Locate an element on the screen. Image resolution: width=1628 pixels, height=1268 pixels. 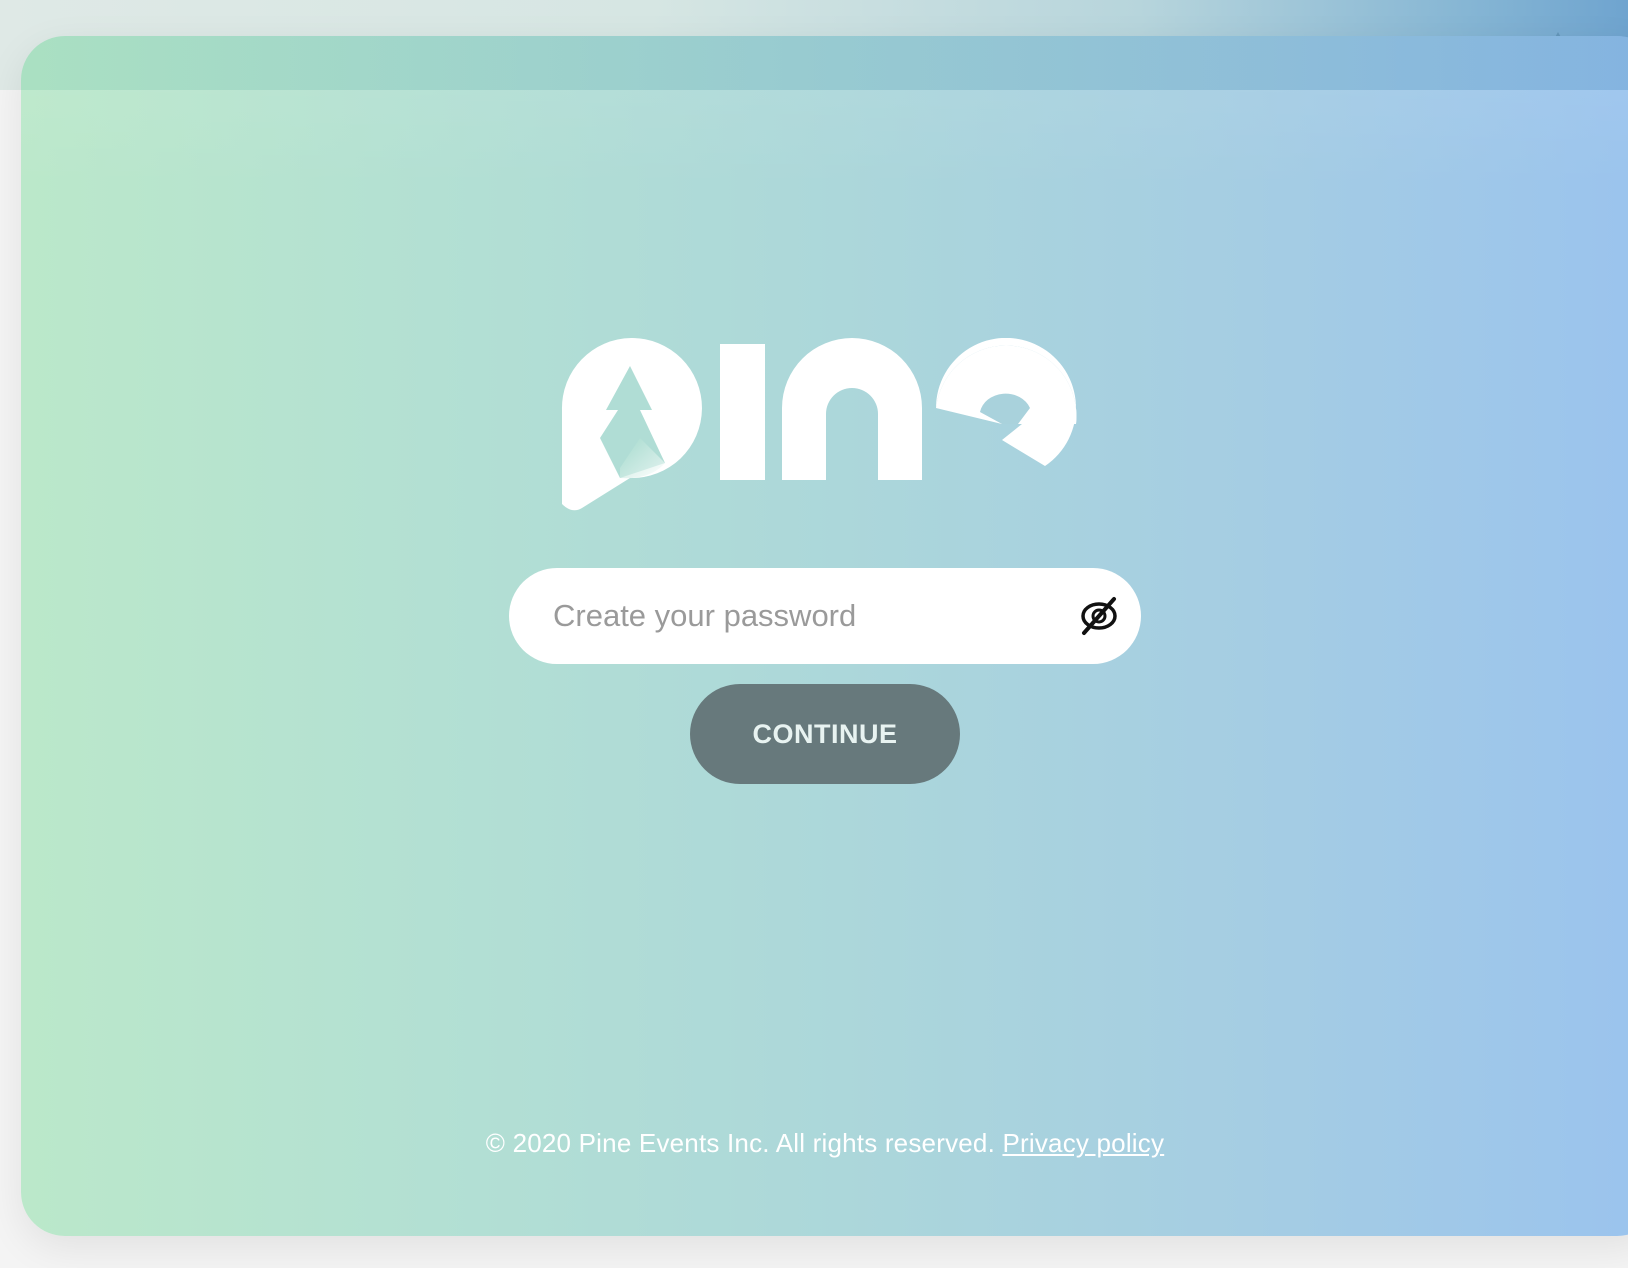
pine-logo: pine is located at coordinates (819, 424).